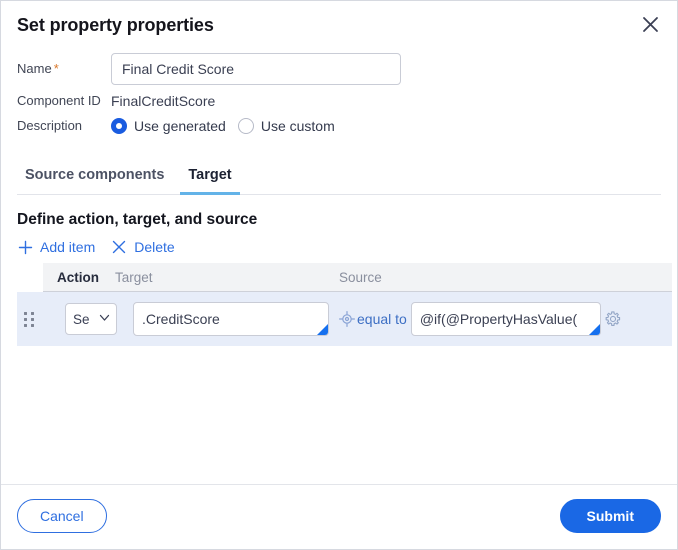  What do you see at coordinates (119, 126) in the screenshot?
I see `radio-selected-icon` at bounding box center [119, 126].